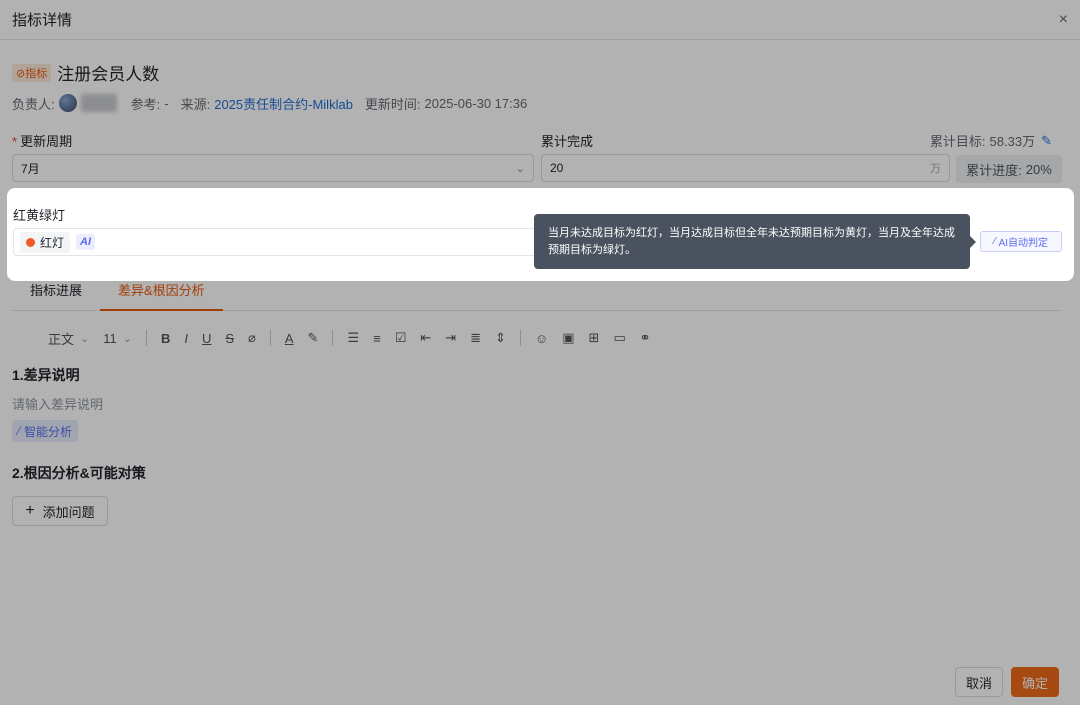  What do you see at coordinates (1023, 243) in the screenshot?
I see `ai-auto-judge-label: AI自动判定` at bounding box center [1023, 243].